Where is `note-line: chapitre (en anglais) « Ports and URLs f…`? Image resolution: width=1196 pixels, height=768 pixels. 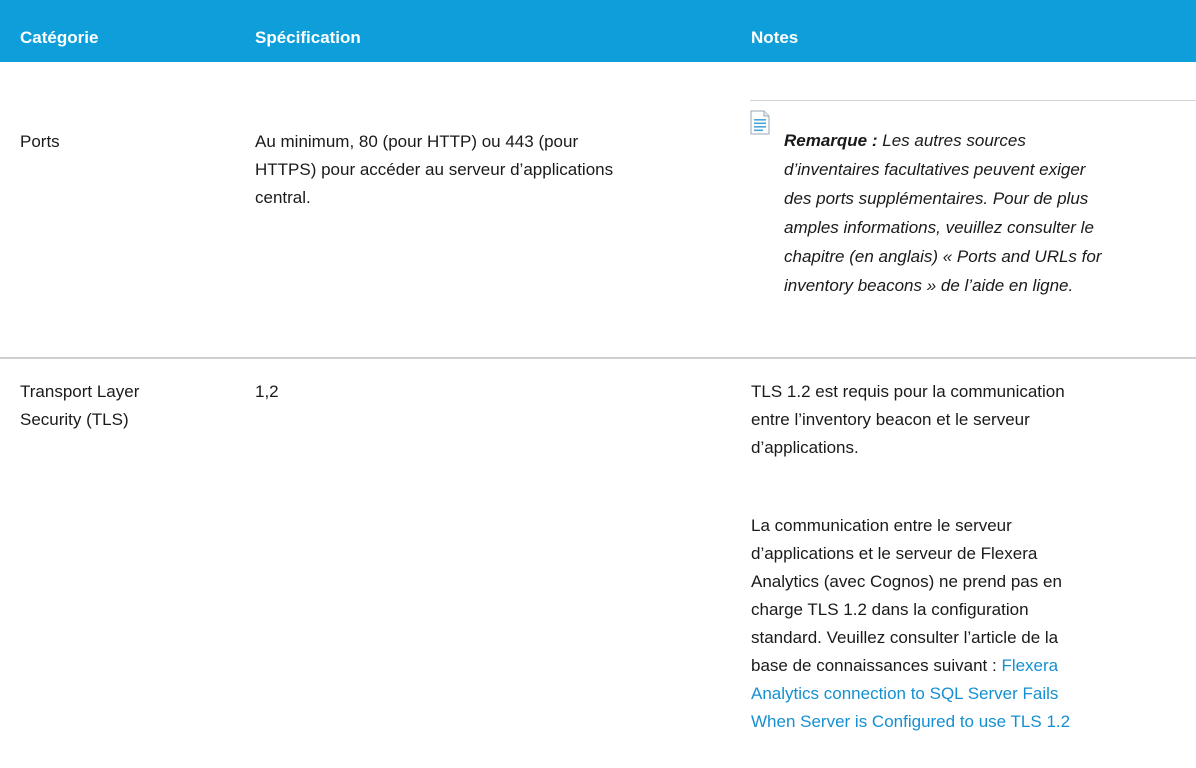 note-line: chapitre (en anglais) « Ports and URLs f… is located at coordinates (943, 256).